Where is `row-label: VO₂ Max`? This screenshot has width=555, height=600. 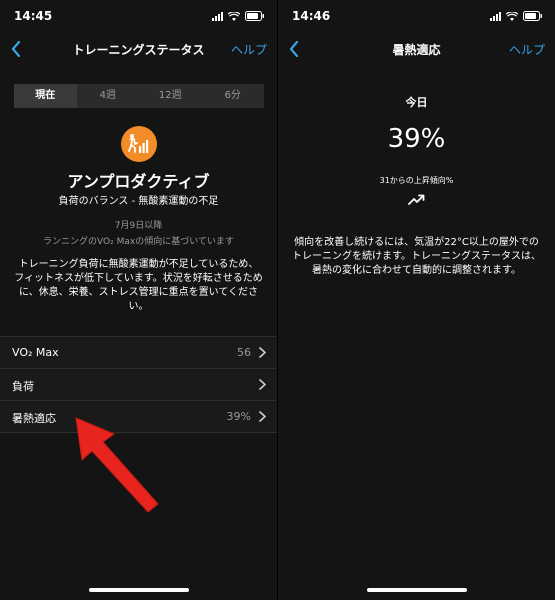
row-label: VO₂ Max is located at coordinates (35, 352).